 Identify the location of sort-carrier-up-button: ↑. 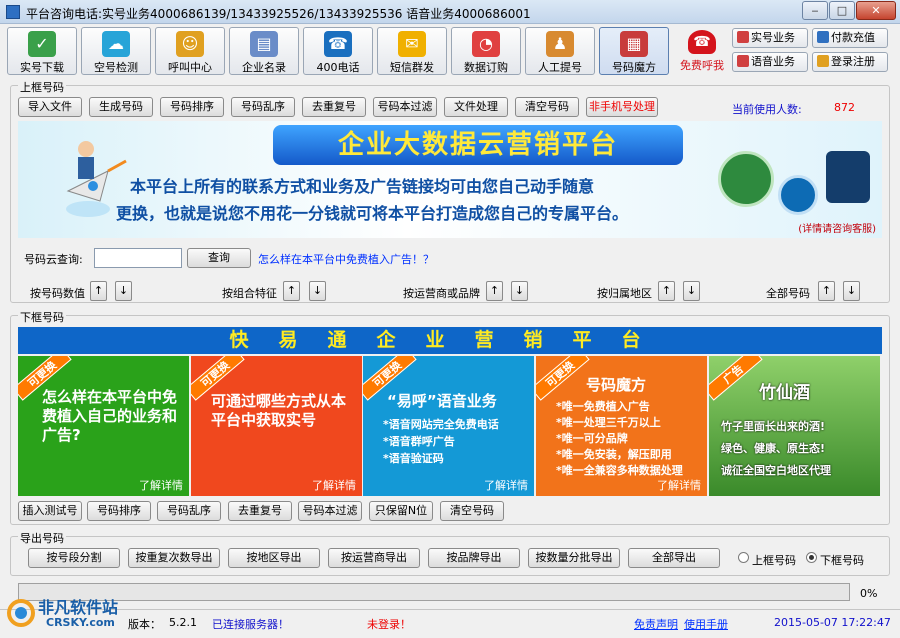
(494, 291).